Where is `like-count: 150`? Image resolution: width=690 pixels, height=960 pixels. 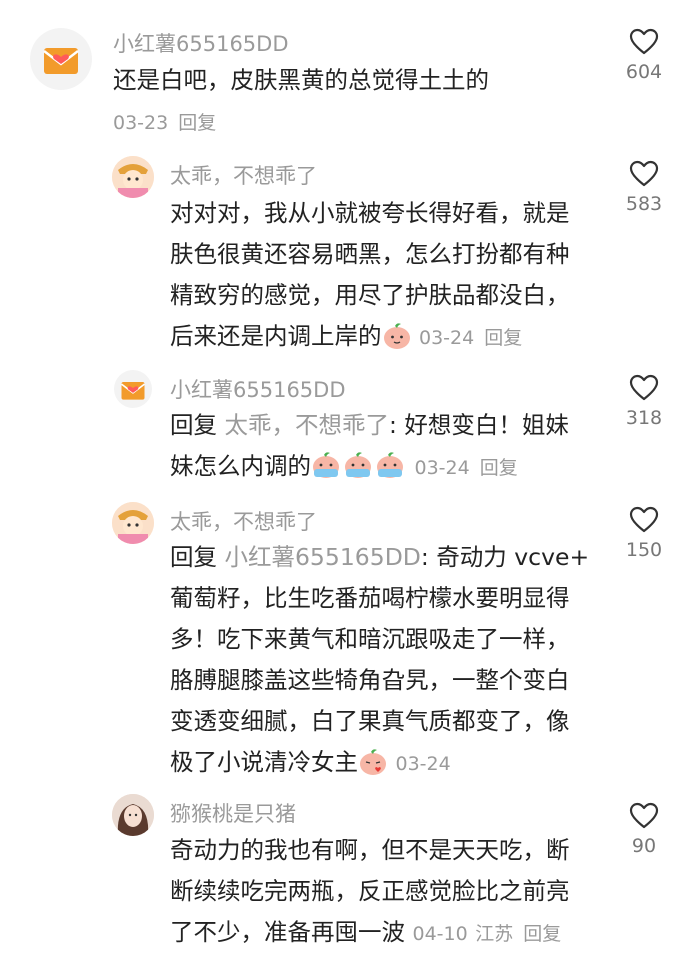
like-count: 150 is located at coordinates (644, 550).